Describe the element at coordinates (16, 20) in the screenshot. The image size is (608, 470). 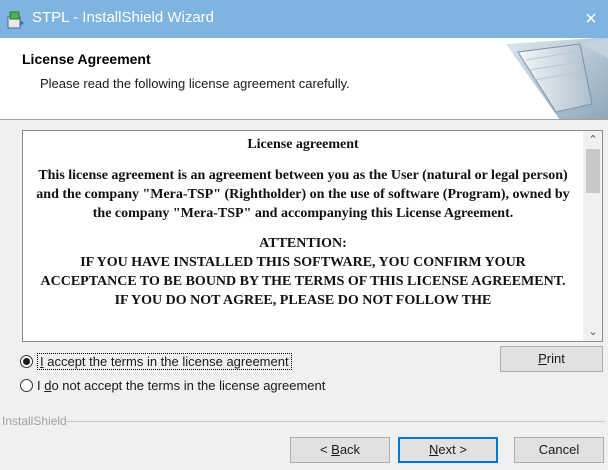
I see `installer-app-icon` at that location.